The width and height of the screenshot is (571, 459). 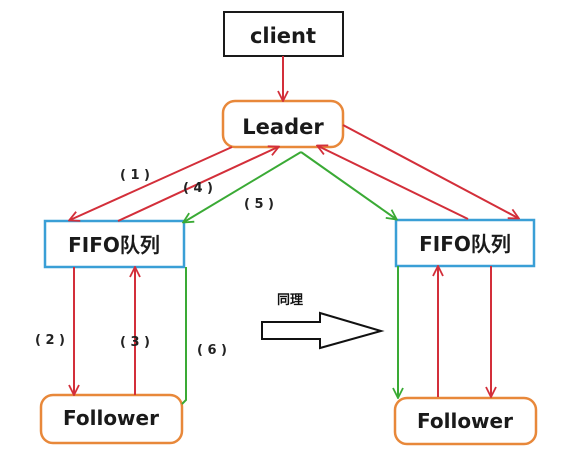 I want to click on step-label-4: ( 4 ), so click(x=198, y=188).